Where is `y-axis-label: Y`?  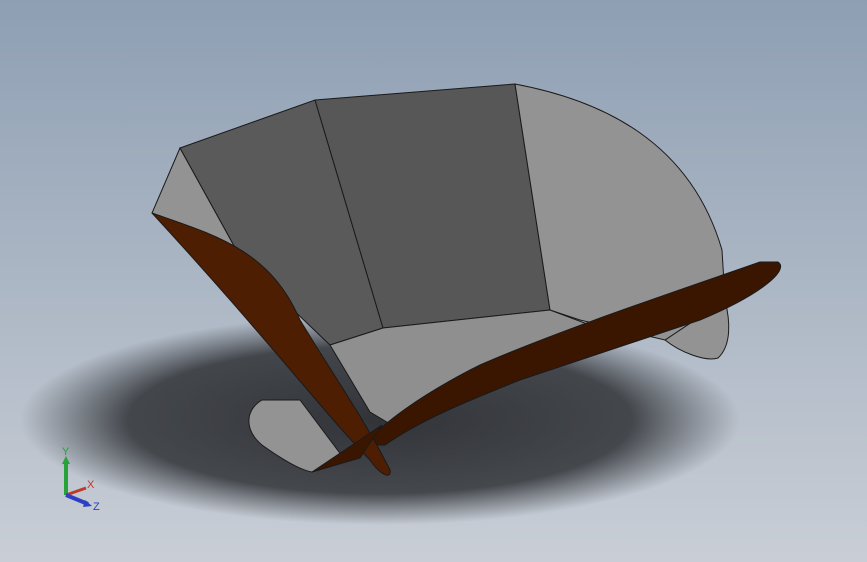 y-axis-label: Y is located at coordinates (66, 452).